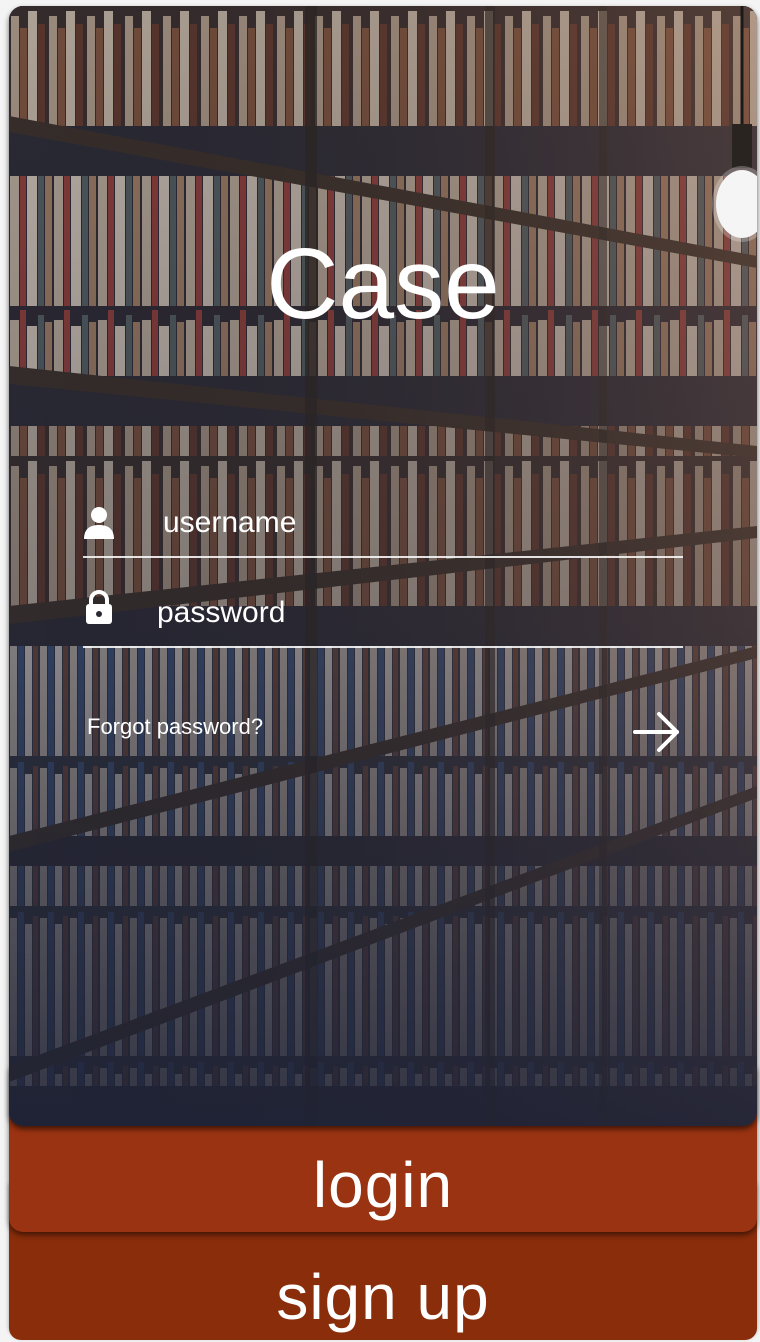 The width and height of the screenshot is (760, 1342). What do you see at coordinates (383, 1297) in the screenshot?
I see `signup-label: sign up` at bounding box center [383, 1297].